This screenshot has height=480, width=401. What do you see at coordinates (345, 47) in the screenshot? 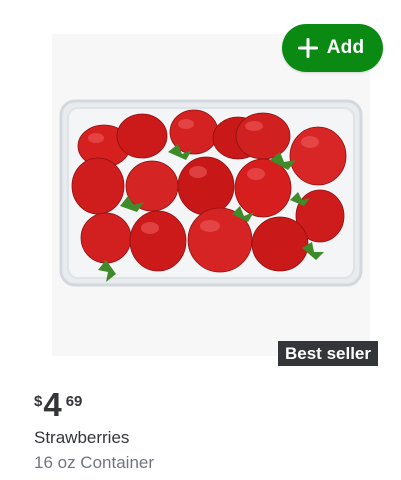
I see `add-button-label: Add` at bounding box center [345, 47].